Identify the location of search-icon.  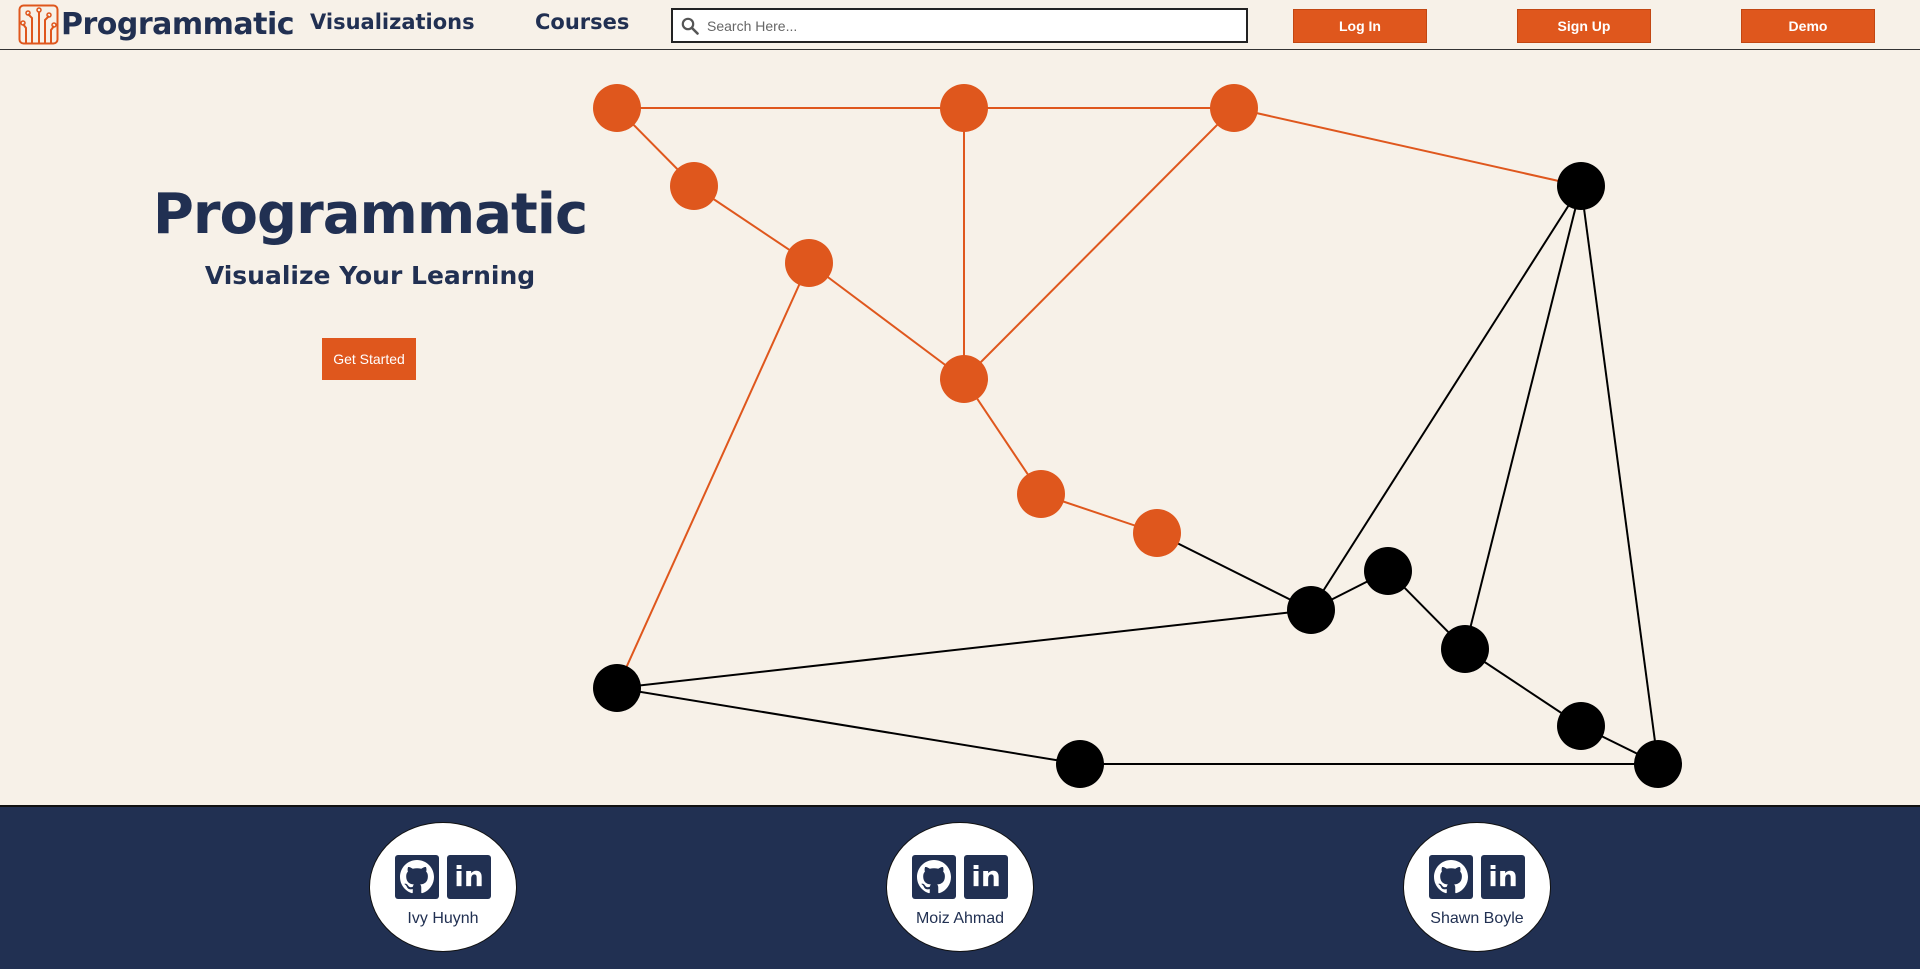
(690, 26).